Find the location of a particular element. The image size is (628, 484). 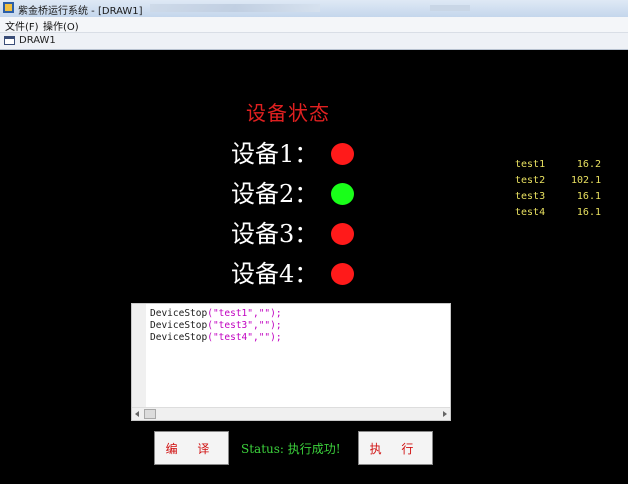

editor-gutter is located at coordinates (139, 356).